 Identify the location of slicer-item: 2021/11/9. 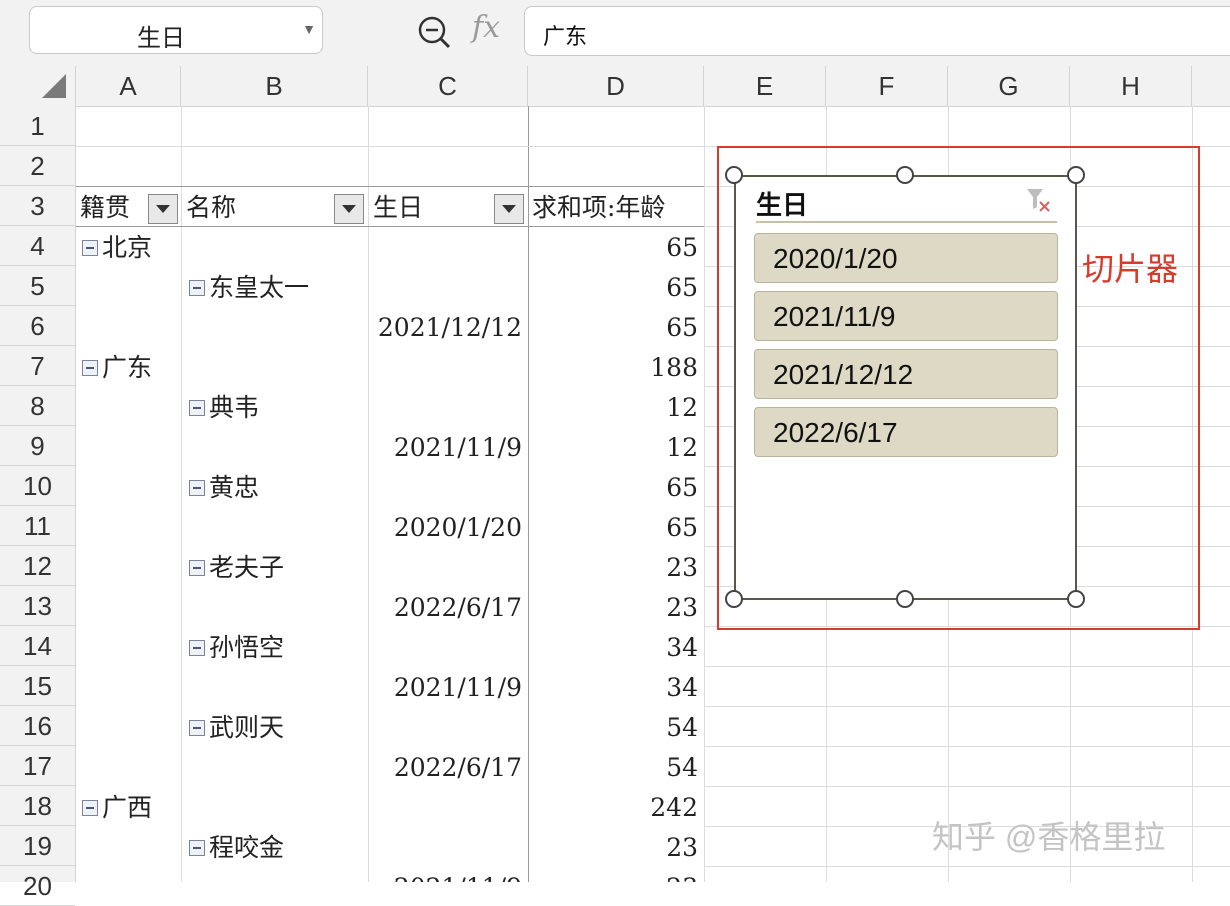
(906, 316).